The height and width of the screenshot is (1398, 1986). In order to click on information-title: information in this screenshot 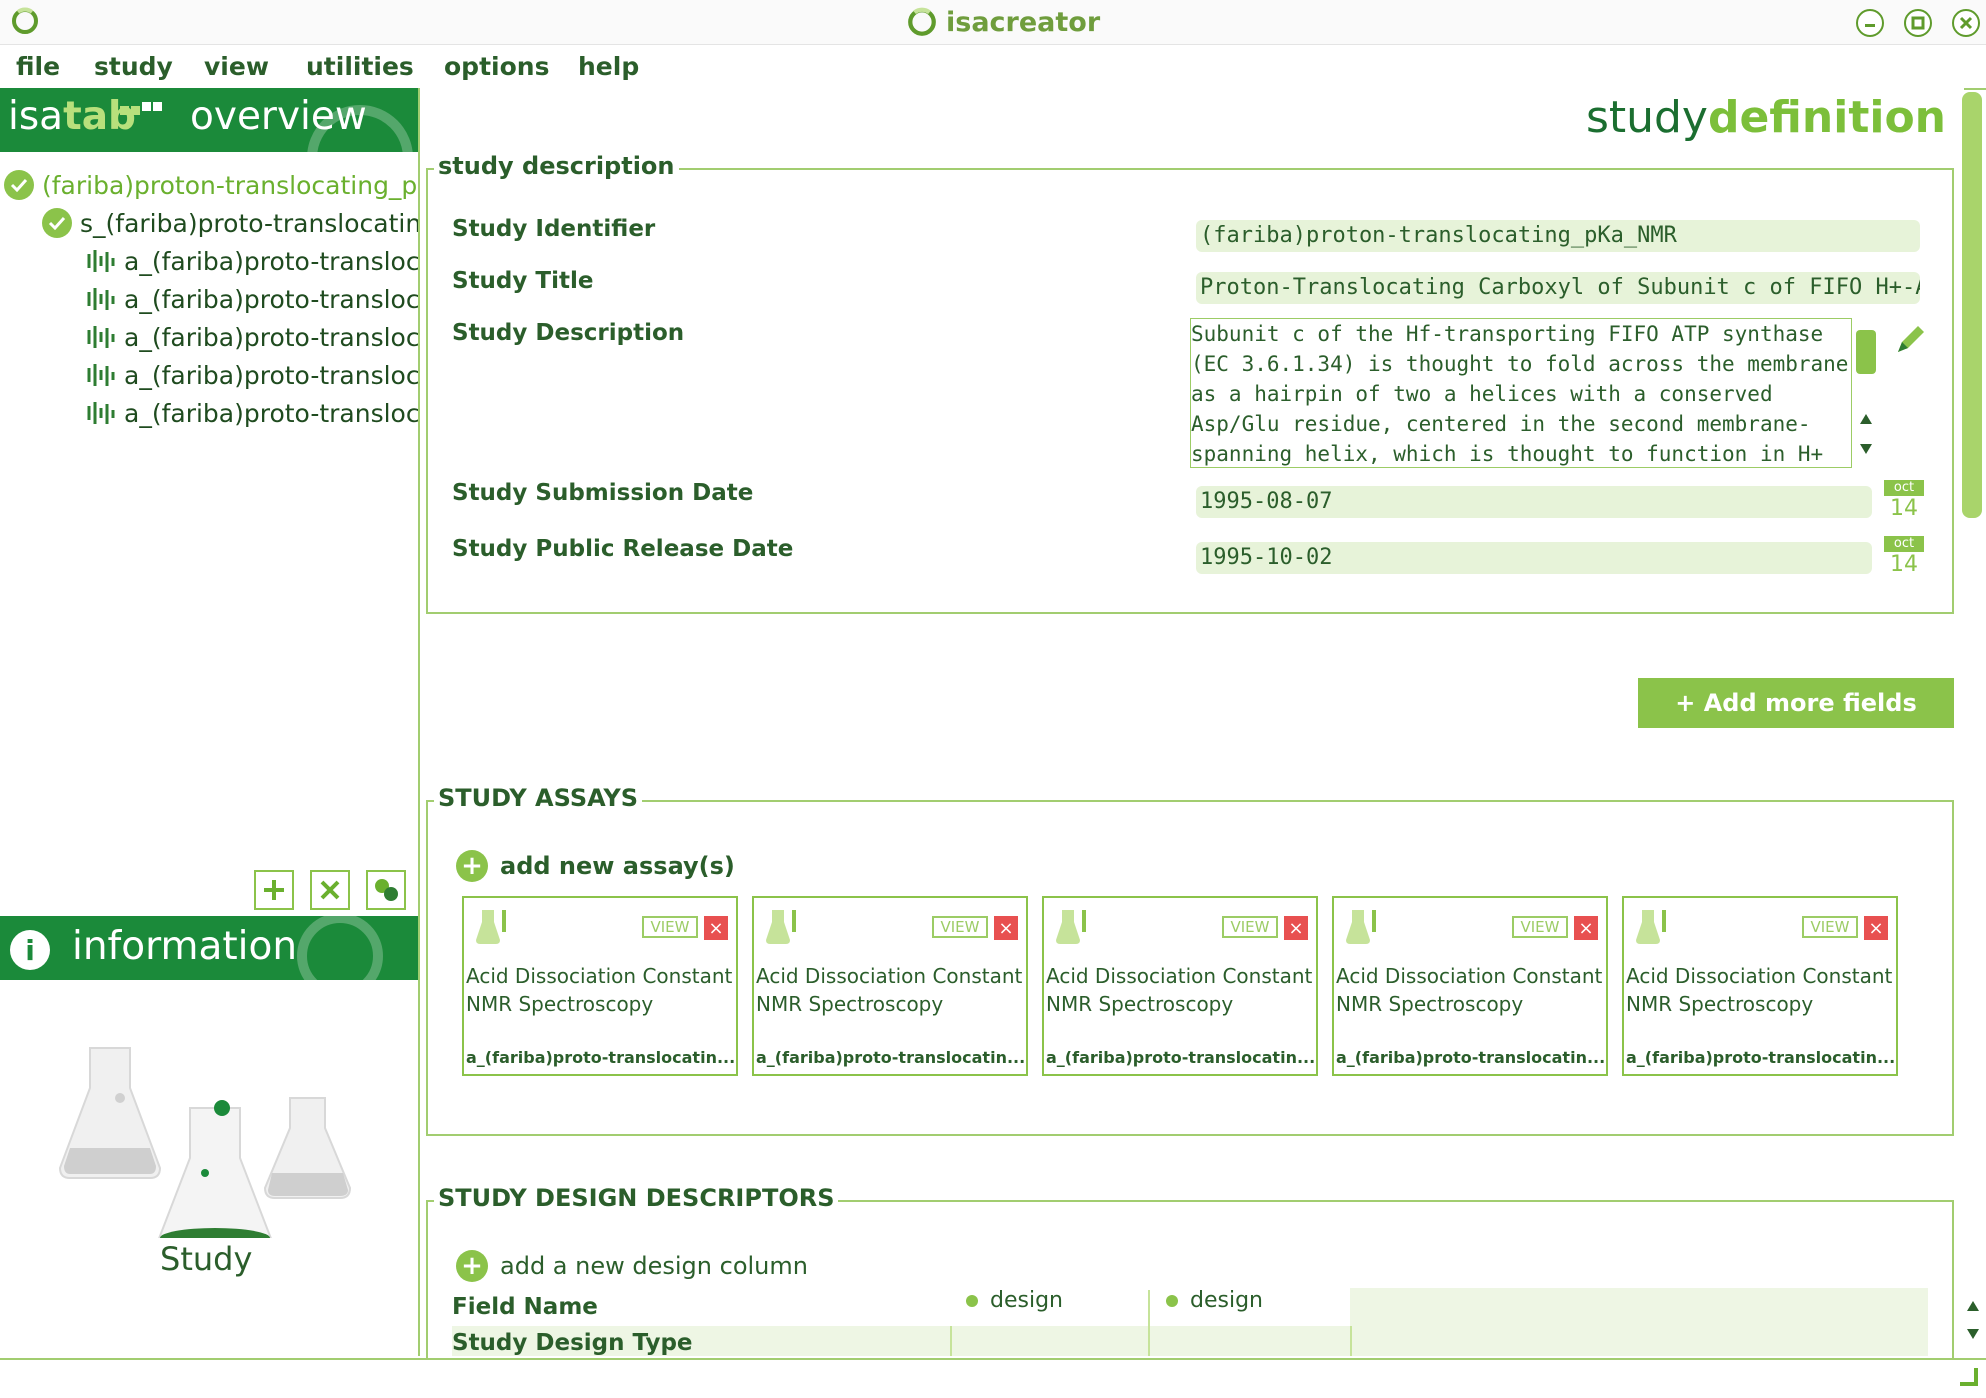, I will do `click(185, 946)`.